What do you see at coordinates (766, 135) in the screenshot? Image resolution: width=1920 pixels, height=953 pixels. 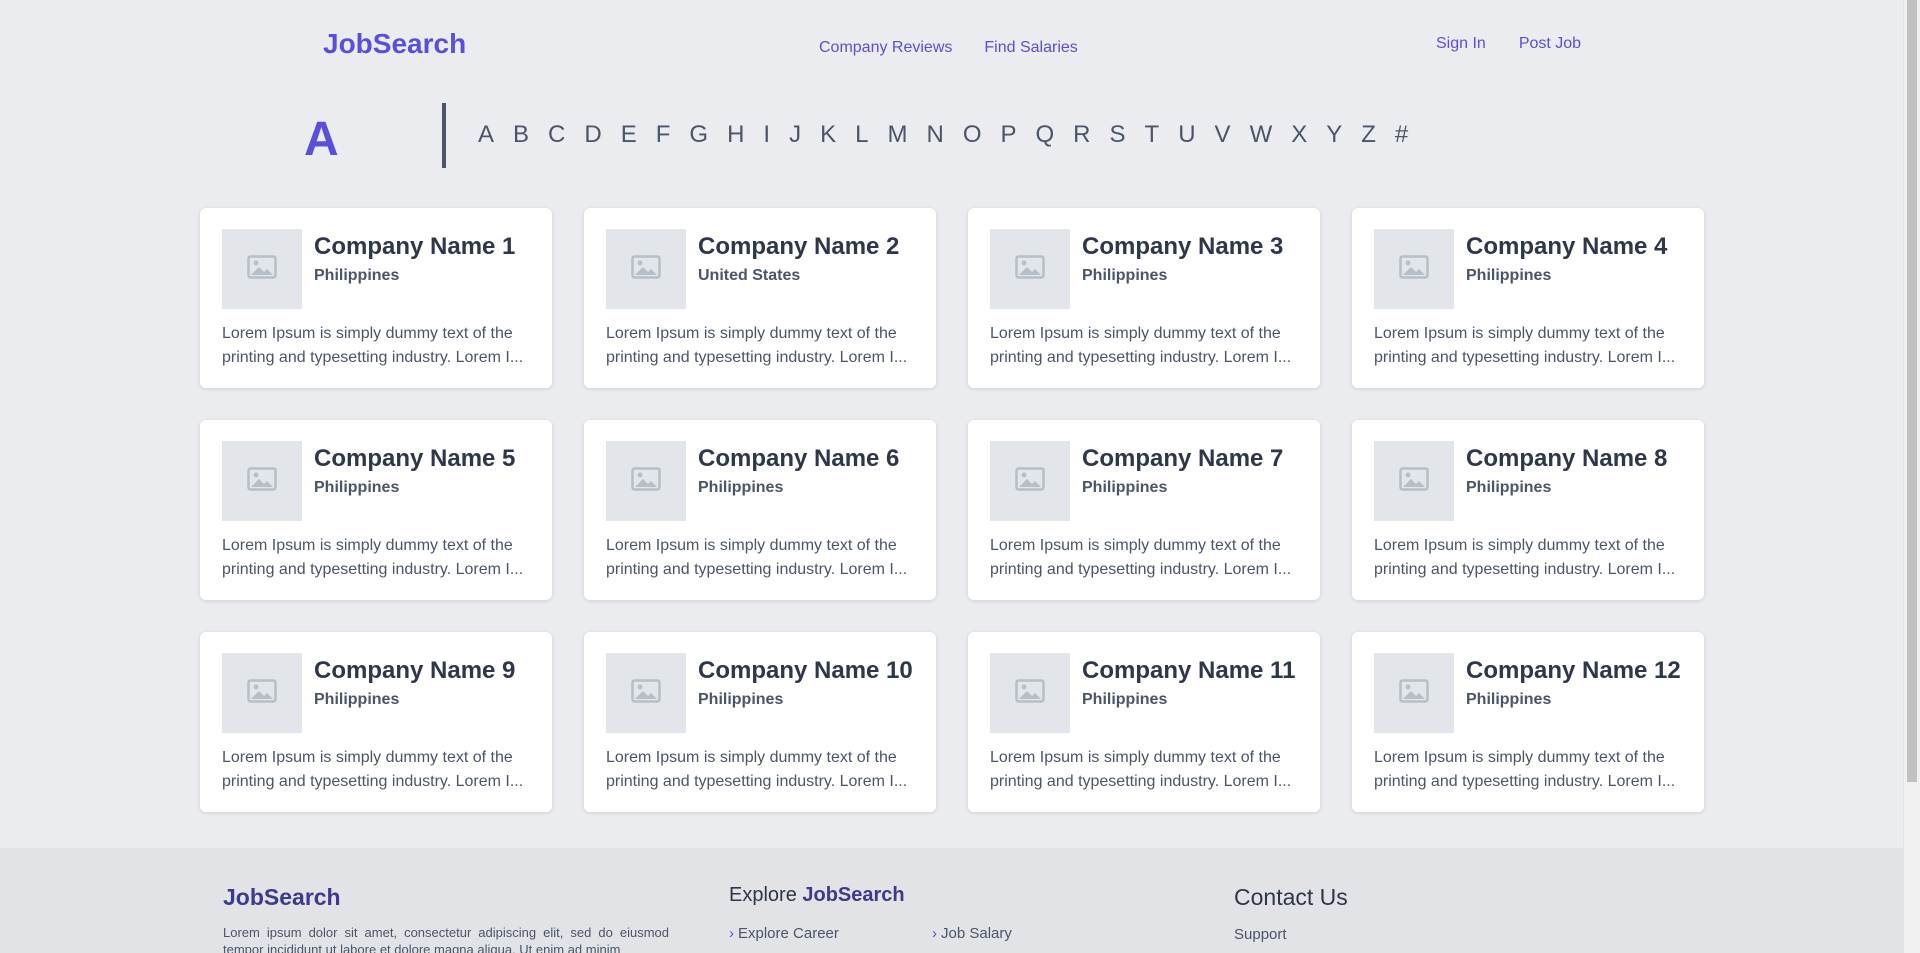 I see `alphabet-letter: I` at bounding box center [766, 135].